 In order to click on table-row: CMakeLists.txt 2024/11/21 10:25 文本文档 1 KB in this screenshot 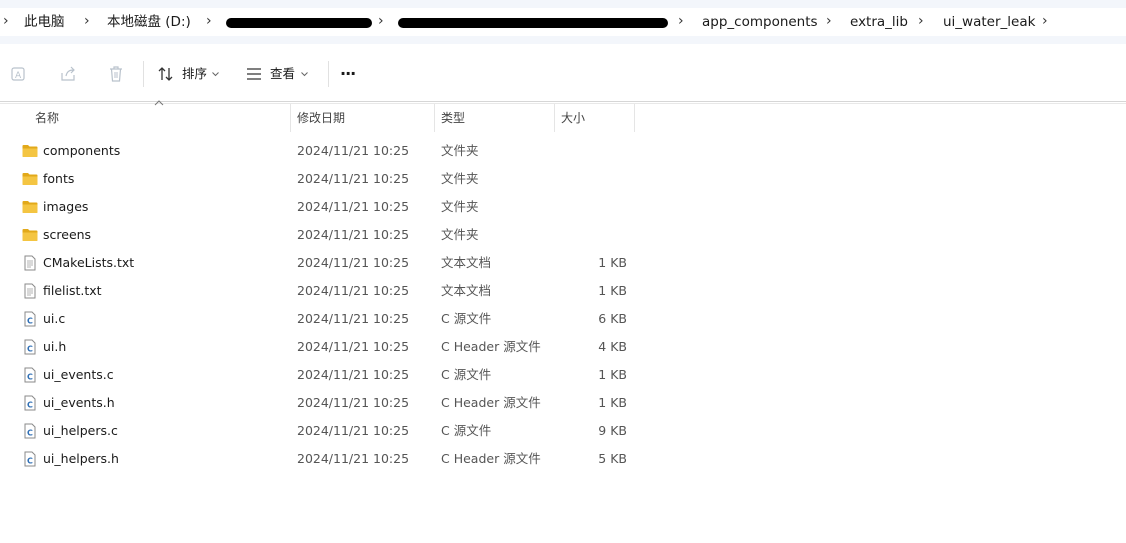, I will do `click(320, 263)`.